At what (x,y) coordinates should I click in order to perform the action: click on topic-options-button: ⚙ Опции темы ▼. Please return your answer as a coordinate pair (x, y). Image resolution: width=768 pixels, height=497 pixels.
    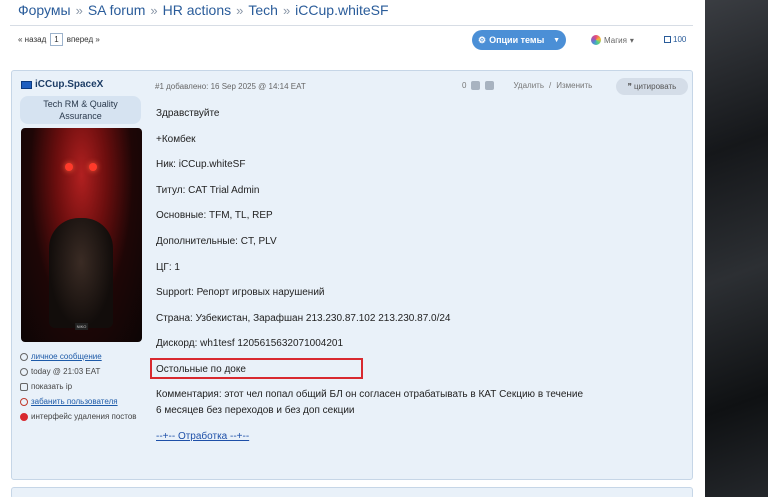
    Looking at the image, I should click on (519, 40).